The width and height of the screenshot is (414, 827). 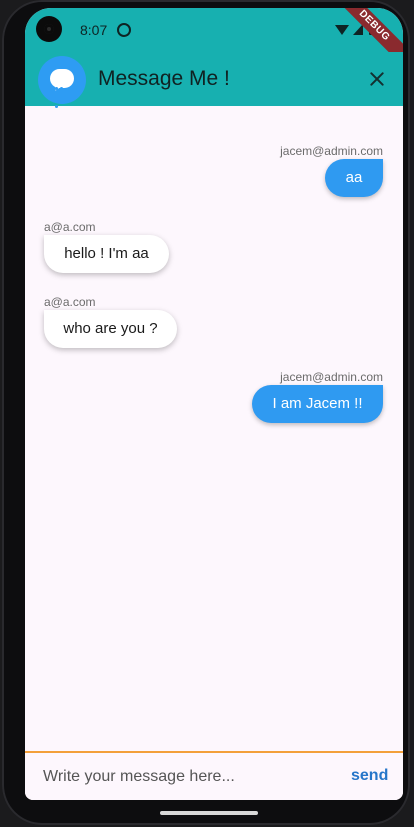 I want to click on status-time: 8:07, so click(x=94, y=30).